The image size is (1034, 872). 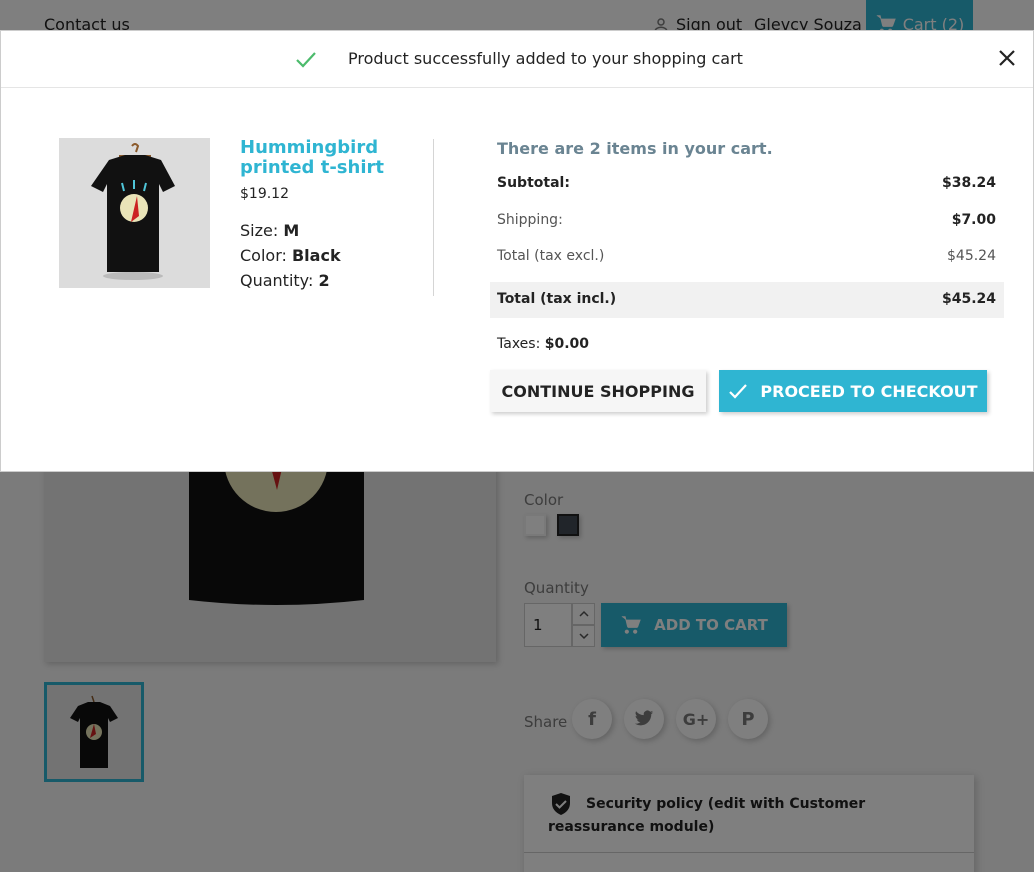 What do you see at coordinates (277, 280) in the screenshot?
I see `quantity-label: Quantity:` at bounding box center [277, 280].